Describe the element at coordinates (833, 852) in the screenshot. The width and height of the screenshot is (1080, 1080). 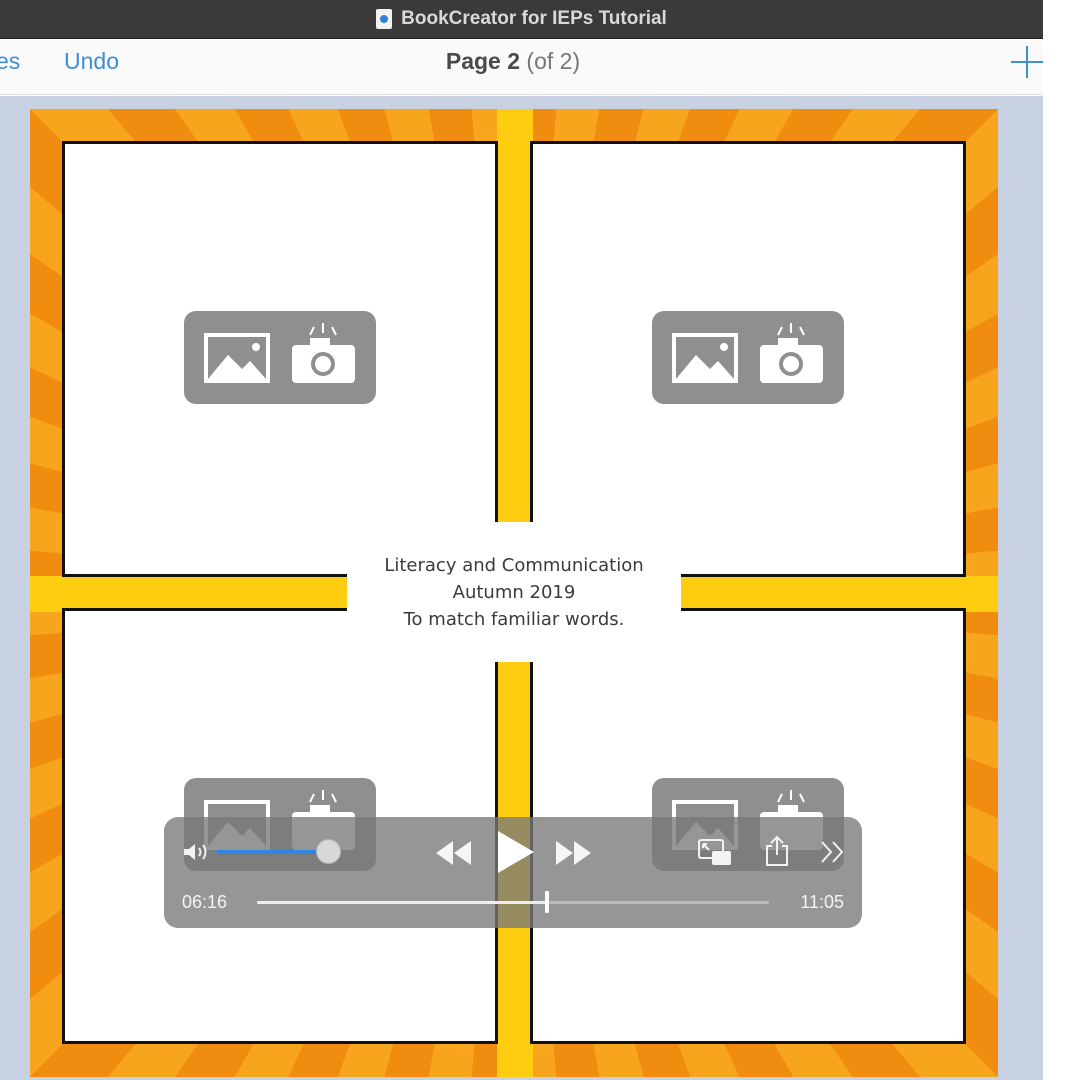
I see `more-icon` at that location.